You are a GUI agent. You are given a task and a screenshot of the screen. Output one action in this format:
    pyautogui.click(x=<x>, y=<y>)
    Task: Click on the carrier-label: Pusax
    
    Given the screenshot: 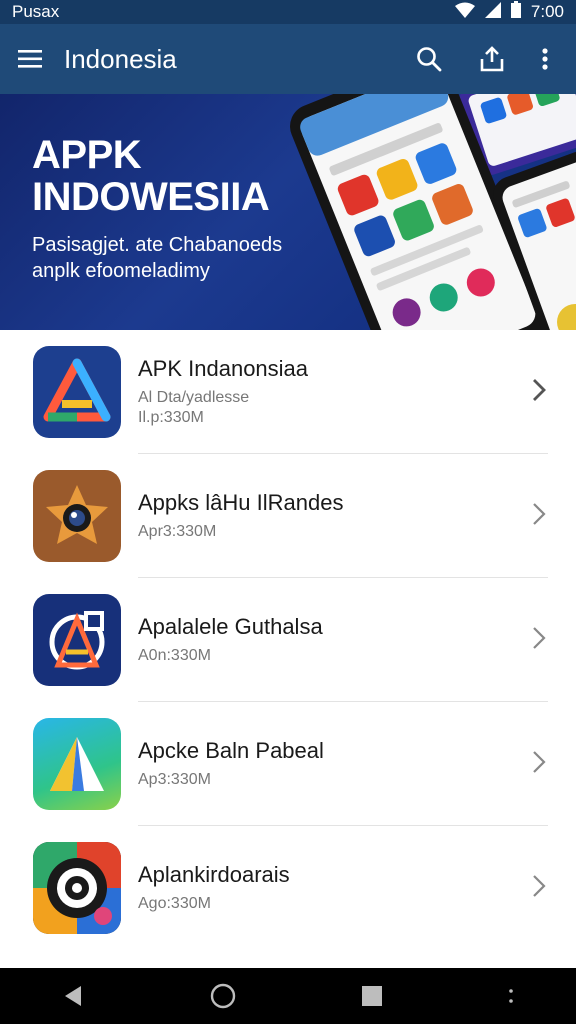 What is the action you would take?
    pyautogui.click(x=36, y=11)
    